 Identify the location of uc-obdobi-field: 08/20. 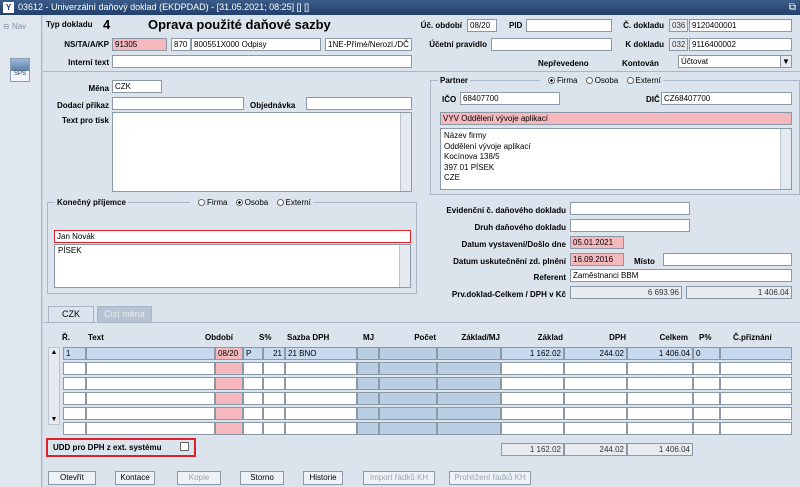
(482, 25).